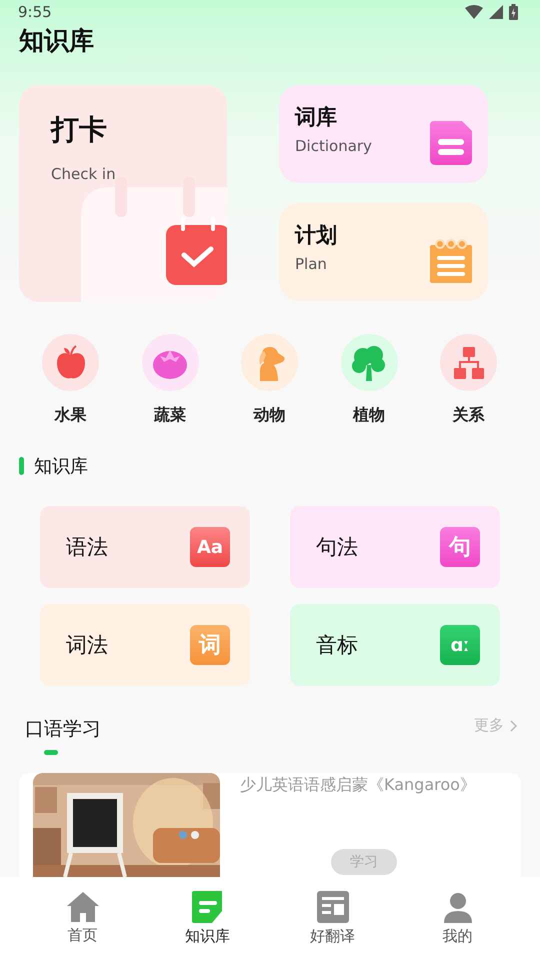 The image size is (540, 960). What do you see at coordinates (70, 362) in the screenshot?
I see `apple-icon` at bounding box center [70, 362].